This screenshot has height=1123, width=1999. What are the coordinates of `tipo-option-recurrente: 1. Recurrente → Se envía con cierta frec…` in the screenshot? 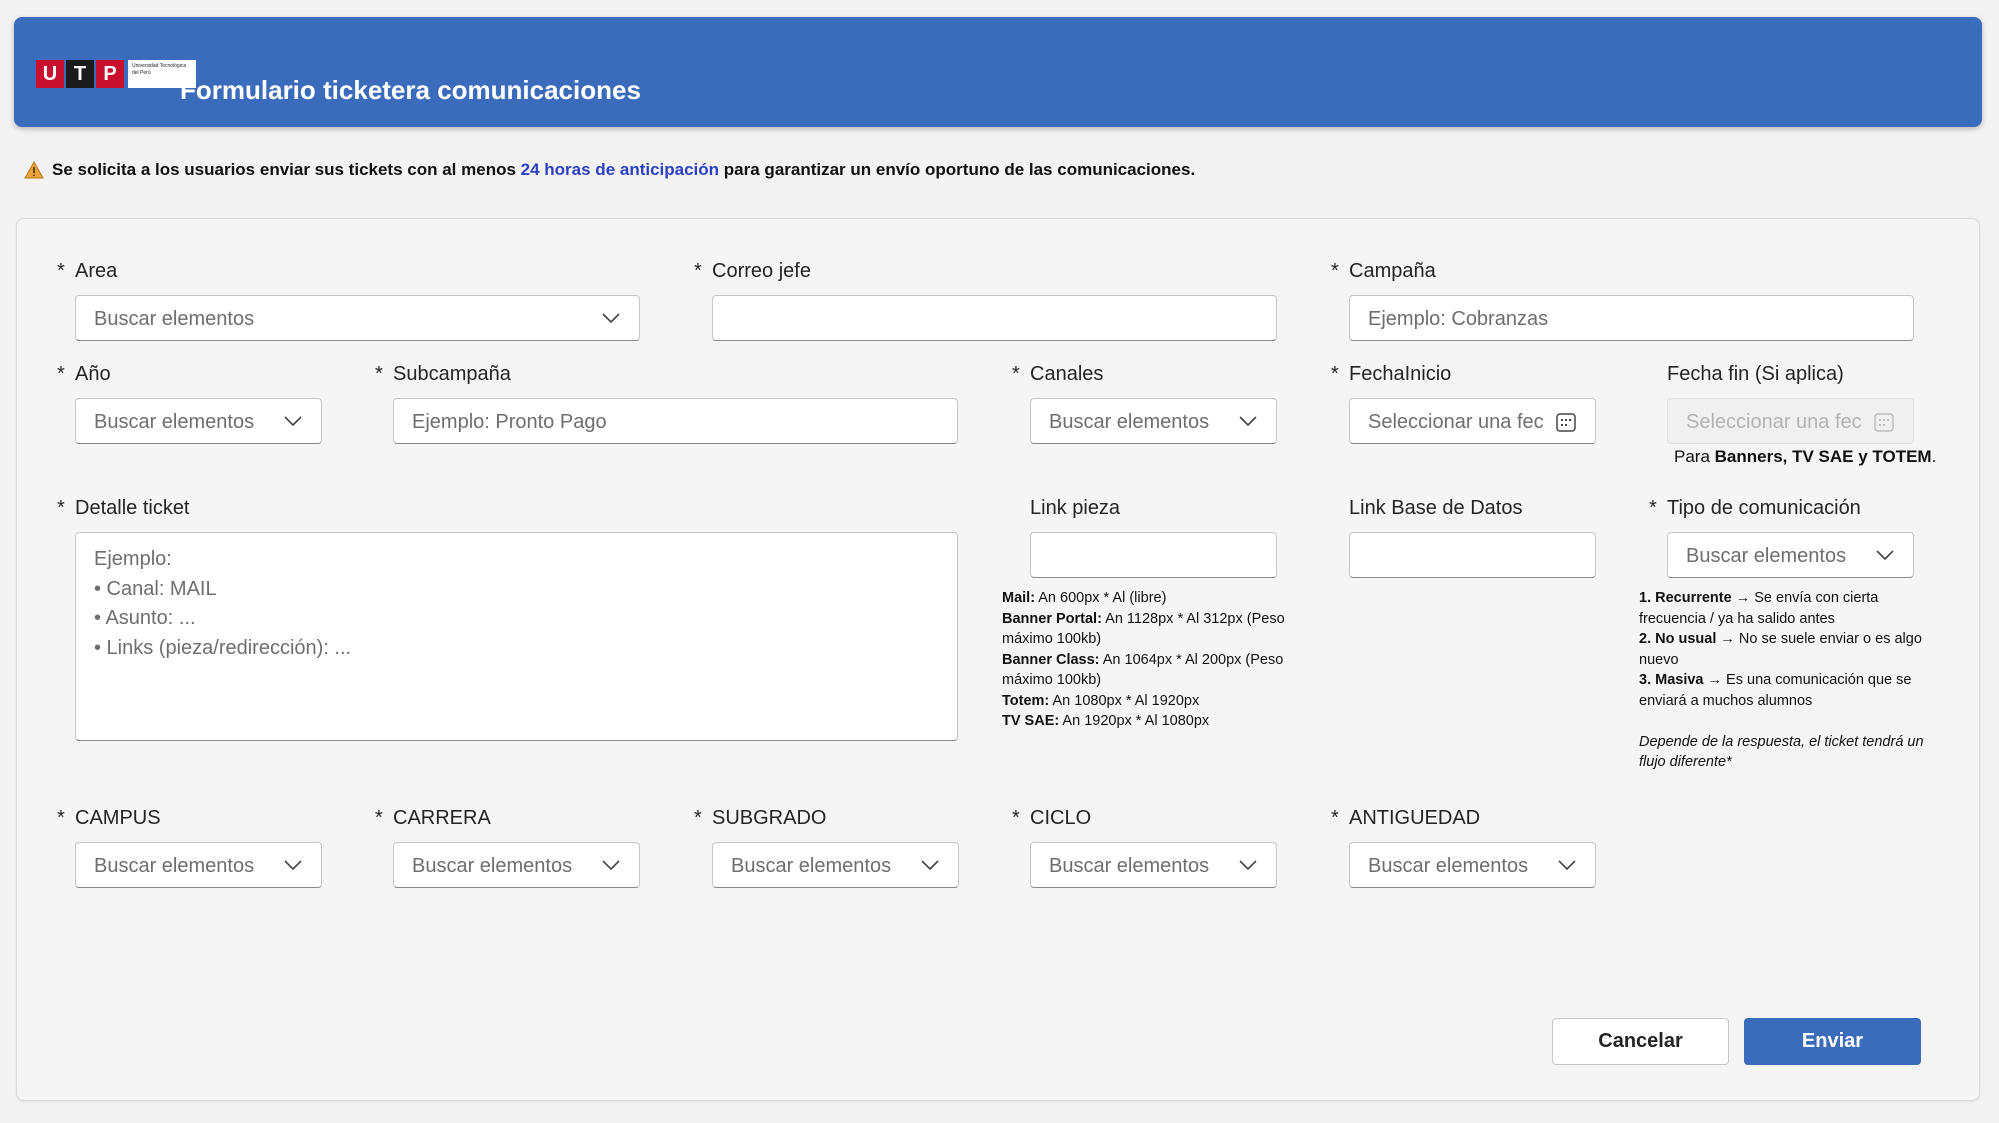 It's located at (1759, 608).